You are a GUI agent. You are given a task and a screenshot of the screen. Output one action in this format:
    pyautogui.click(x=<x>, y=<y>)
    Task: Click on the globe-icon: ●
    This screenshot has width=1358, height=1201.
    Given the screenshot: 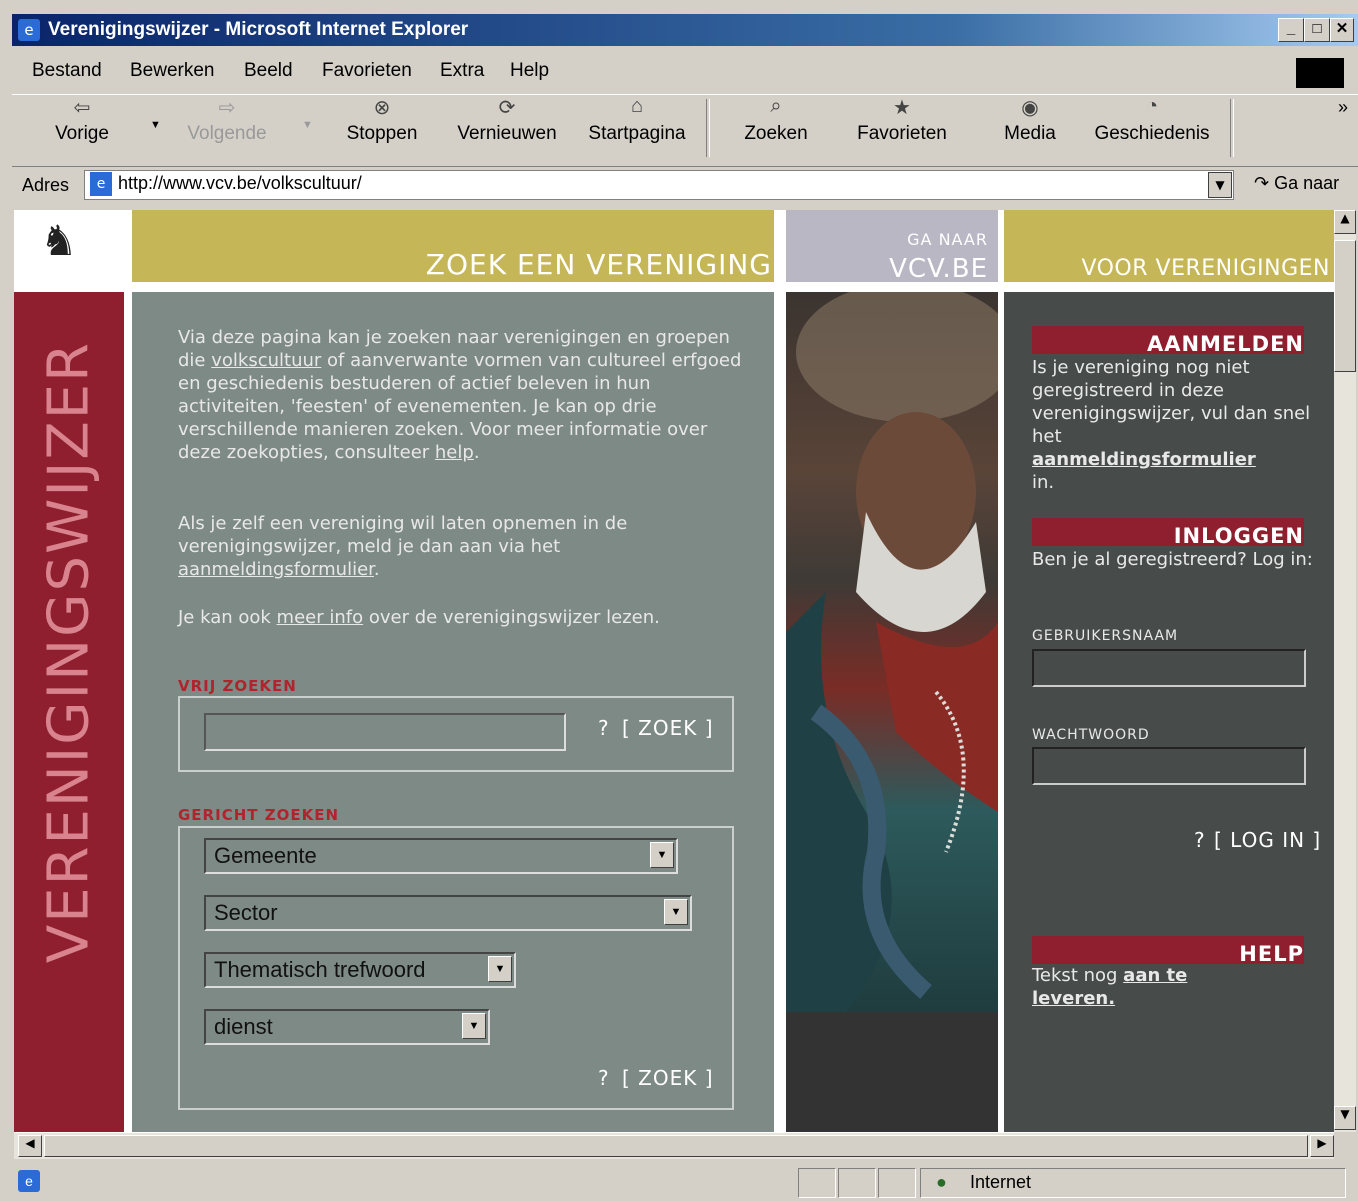 What is the action you would take?
    pyautogui.click(x=941, y=1182)
    